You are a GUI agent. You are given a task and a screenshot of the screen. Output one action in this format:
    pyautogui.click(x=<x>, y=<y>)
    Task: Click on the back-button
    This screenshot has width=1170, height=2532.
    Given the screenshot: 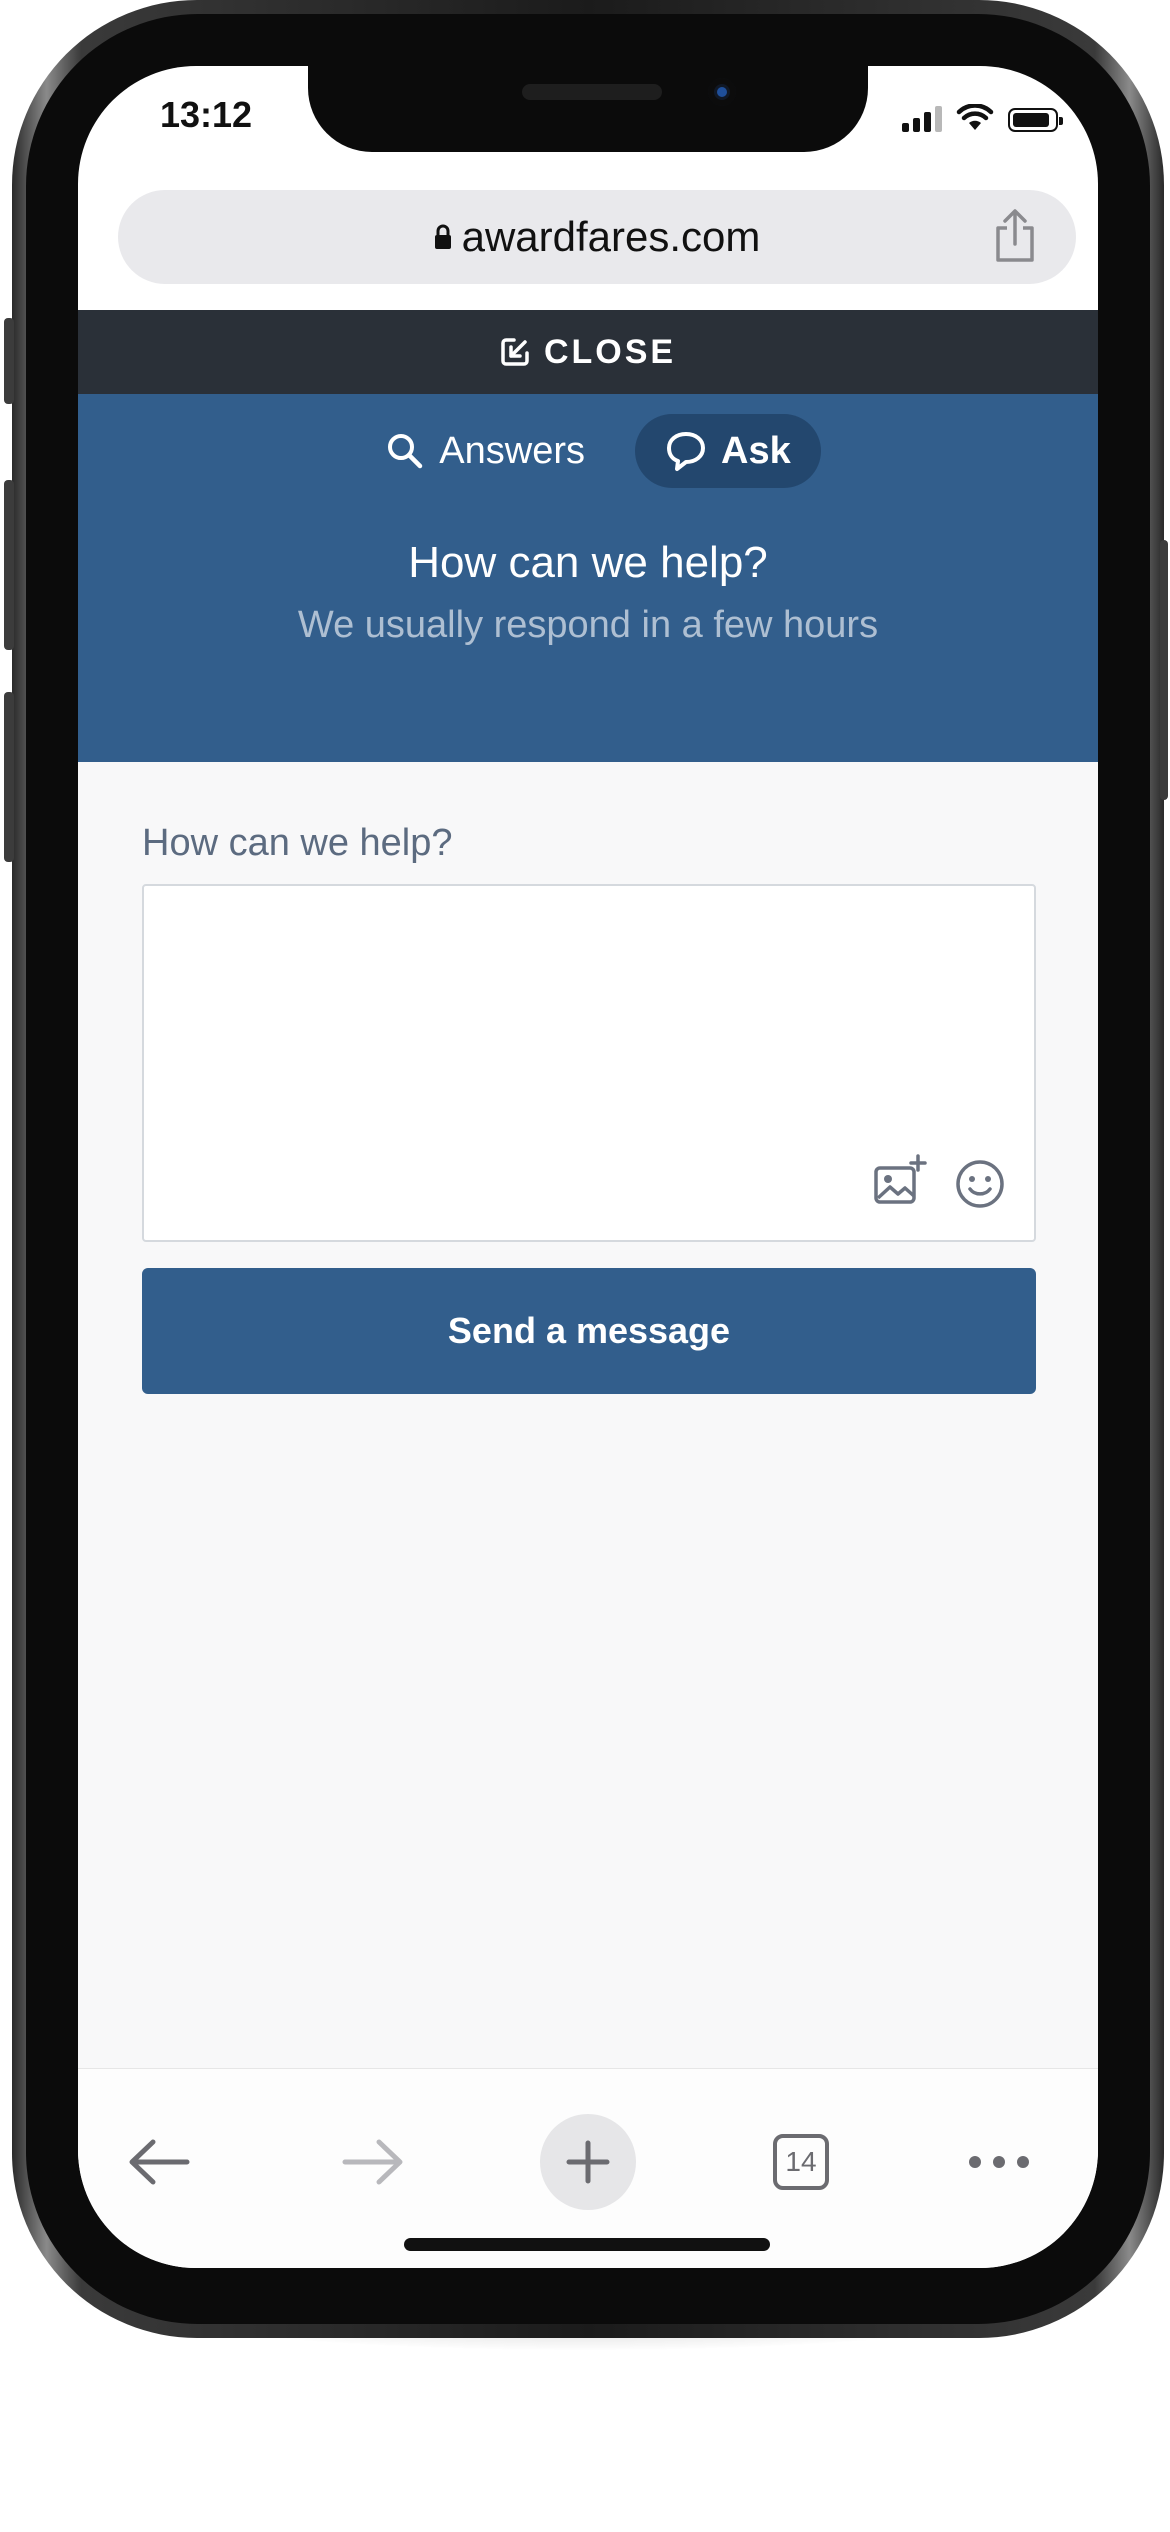 What is the action you would take?
    pyautogui.click(x=159, y=2162)
    